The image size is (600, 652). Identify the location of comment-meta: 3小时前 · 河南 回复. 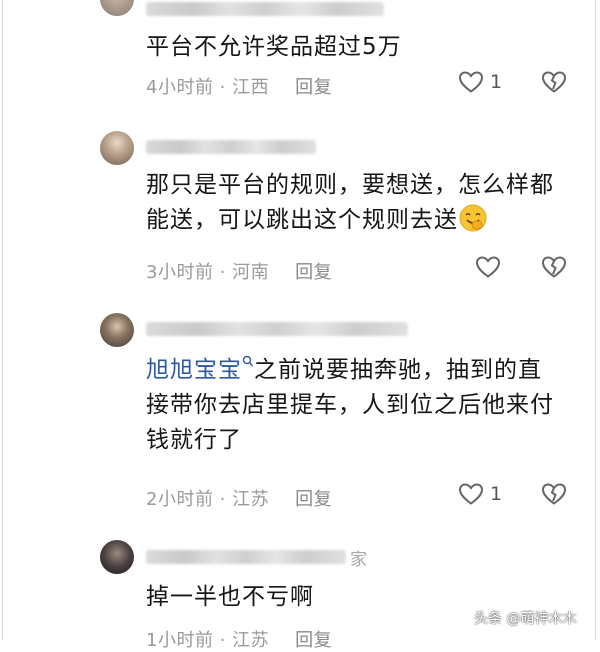
(239, 271).